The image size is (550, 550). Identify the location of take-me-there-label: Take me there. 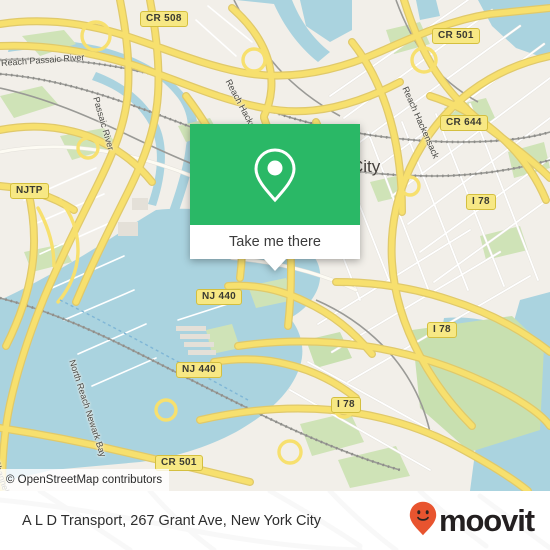
(275, 242).